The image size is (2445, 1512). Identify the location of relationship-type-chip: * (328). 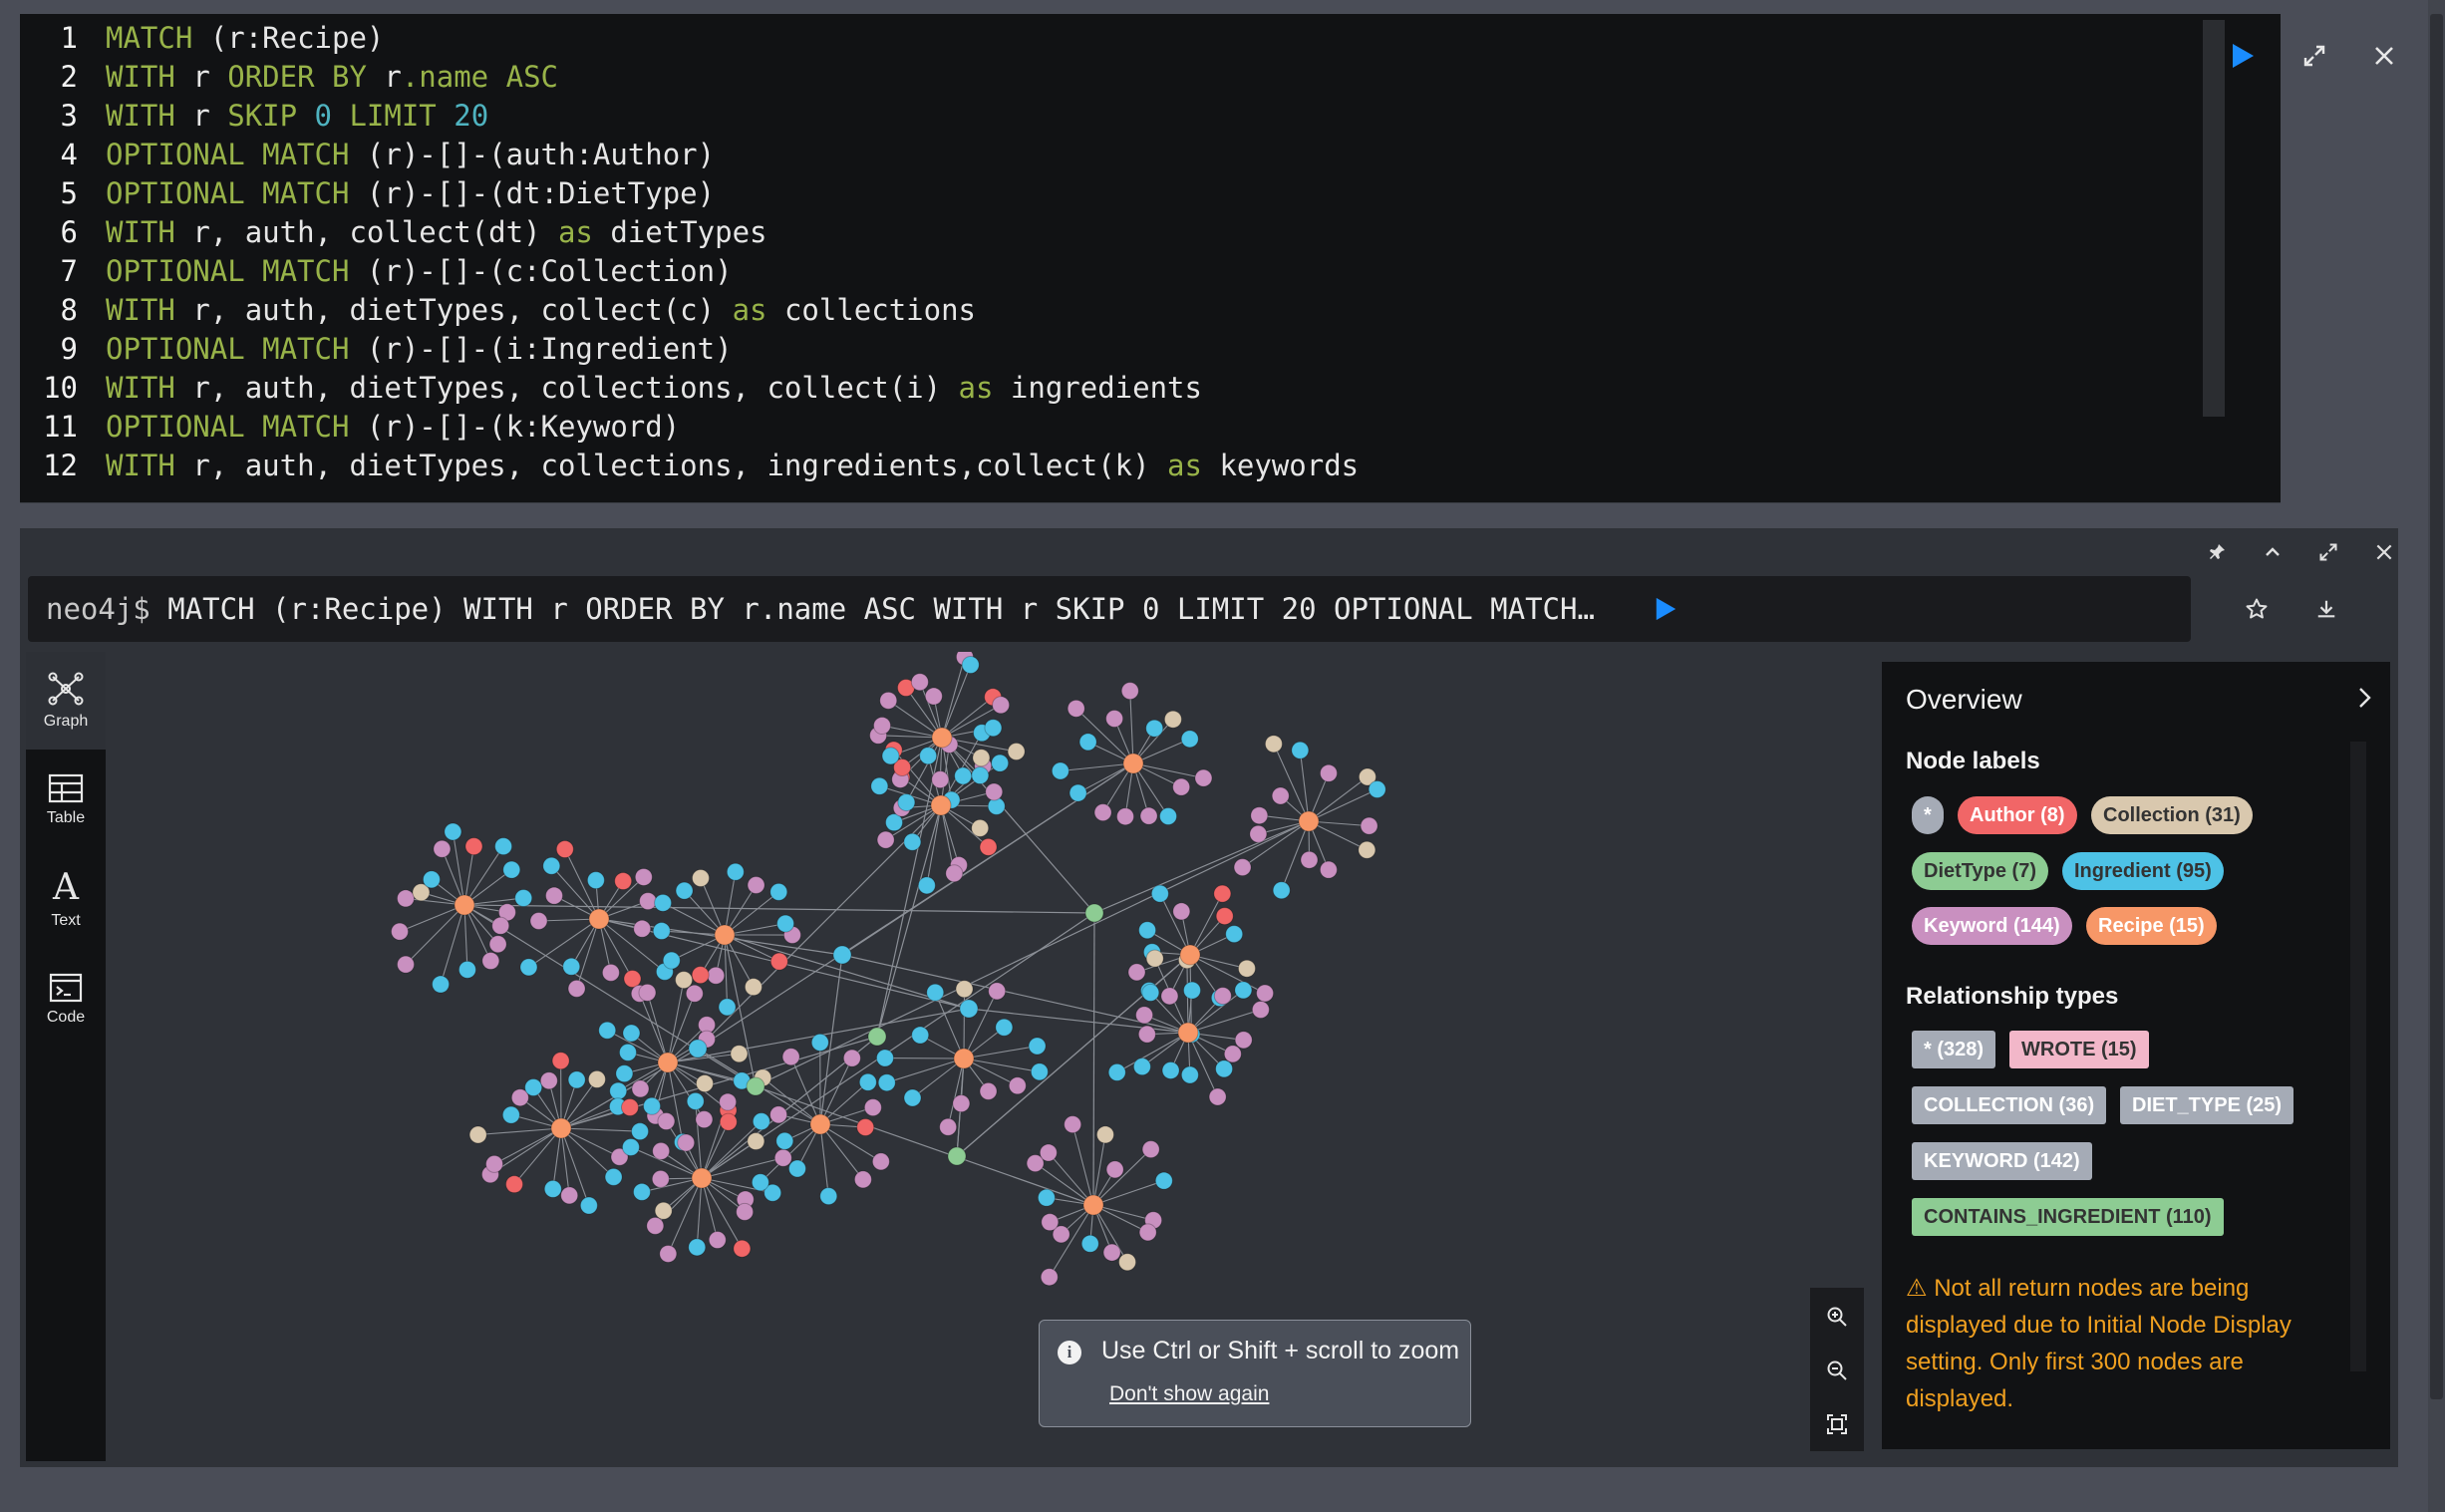
(1954, 1049).